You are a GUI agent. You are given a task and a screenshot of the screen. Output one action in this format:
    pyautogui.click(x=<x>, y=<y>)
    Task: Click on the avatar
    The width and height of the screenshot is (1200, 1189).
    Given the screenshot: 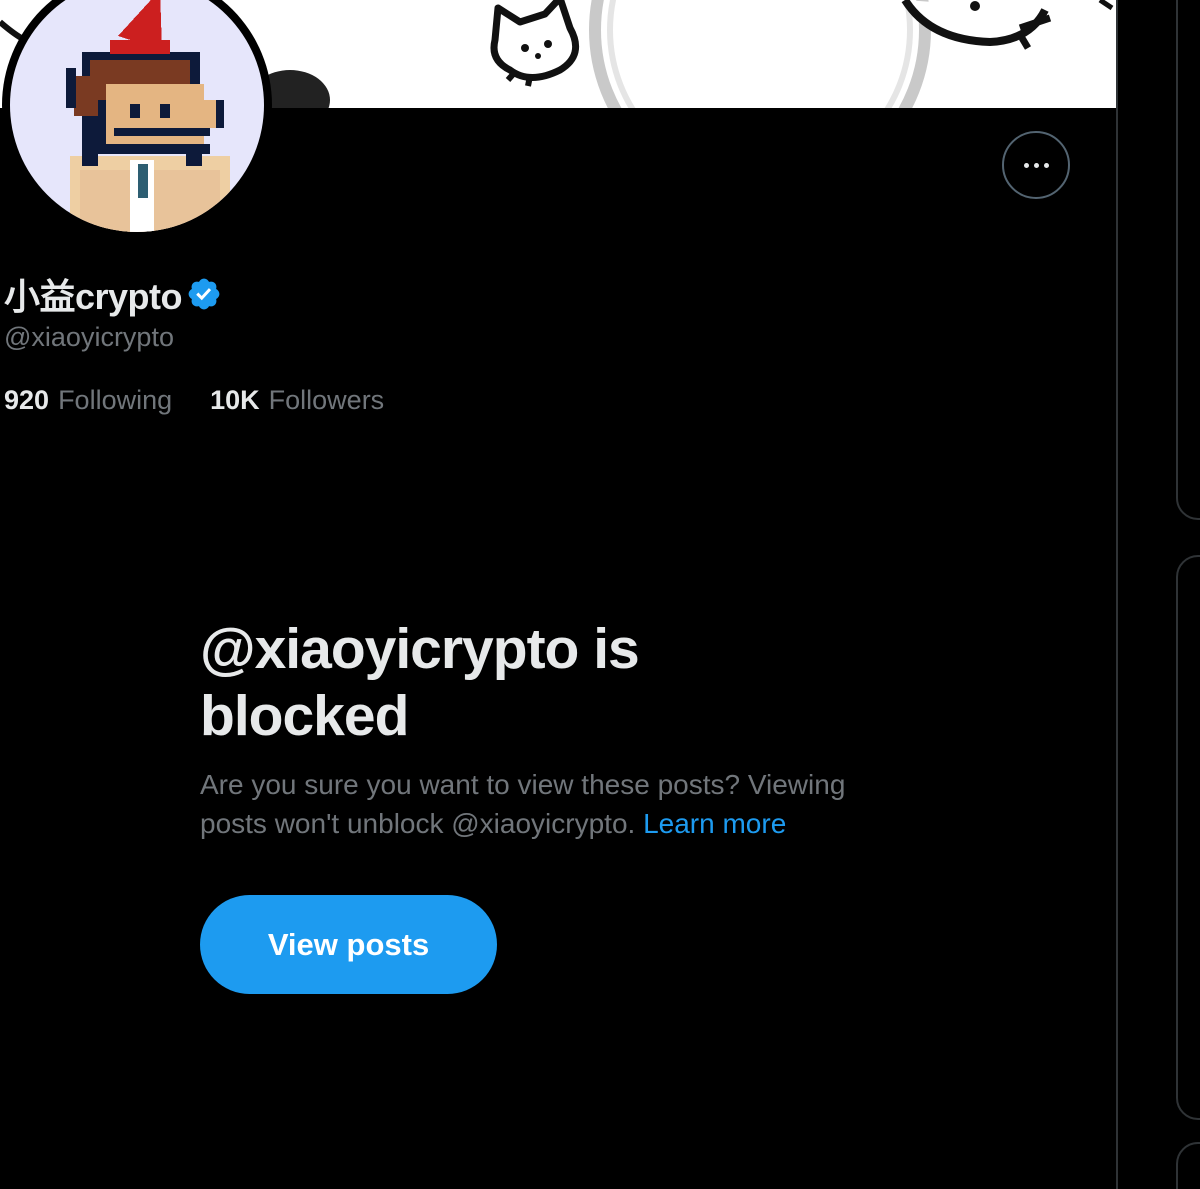 What is the action you would take?
    pyautogui.click(x=137, y=120)
    